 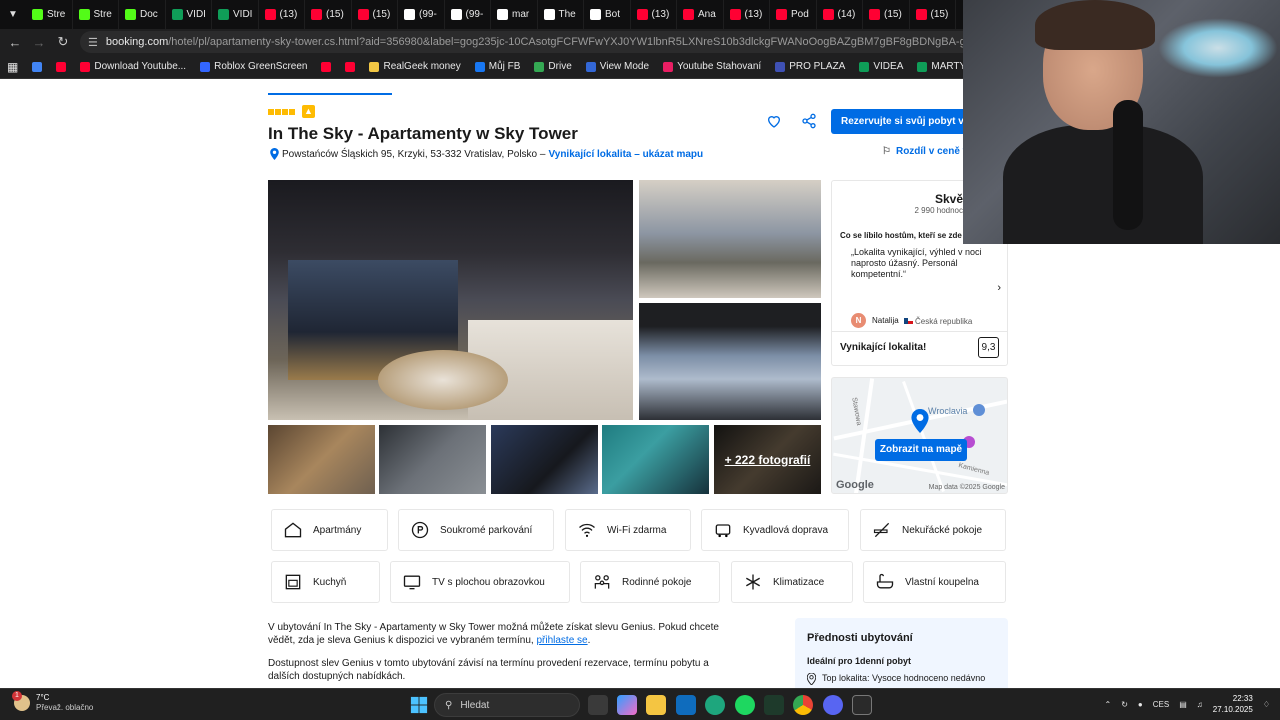 What do you see at coordinates (730, 361) in the screenshot?
I see `photo-bottom-right` at bounding box center [730, 361].